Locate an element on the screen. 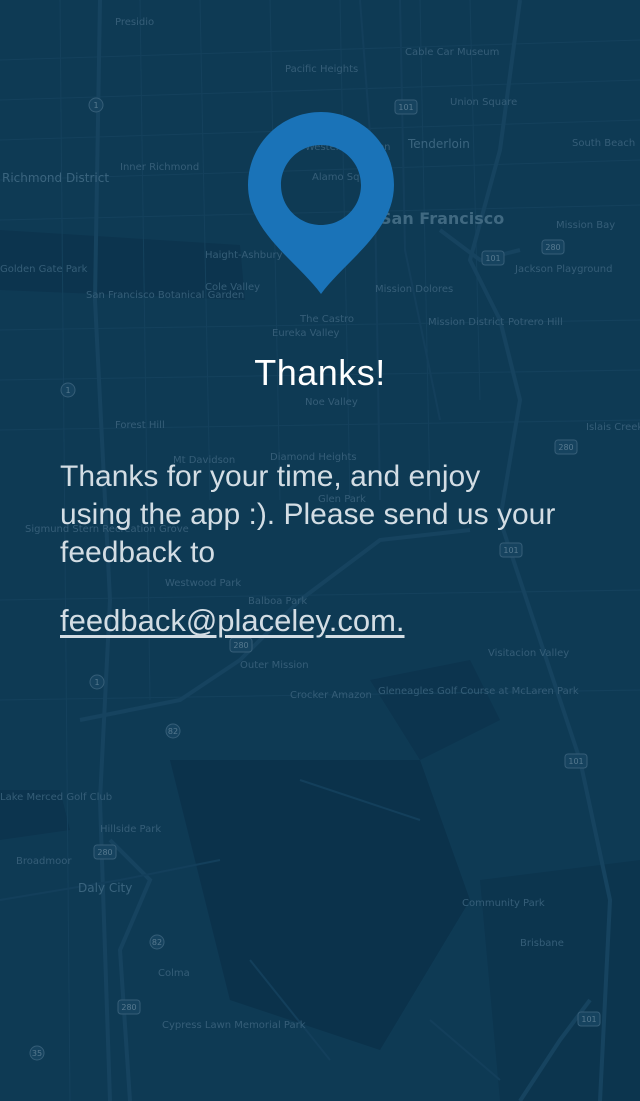 This screenshot has width=640, height=1101. page-title: Thanks! is located at coordinates (320, 372).